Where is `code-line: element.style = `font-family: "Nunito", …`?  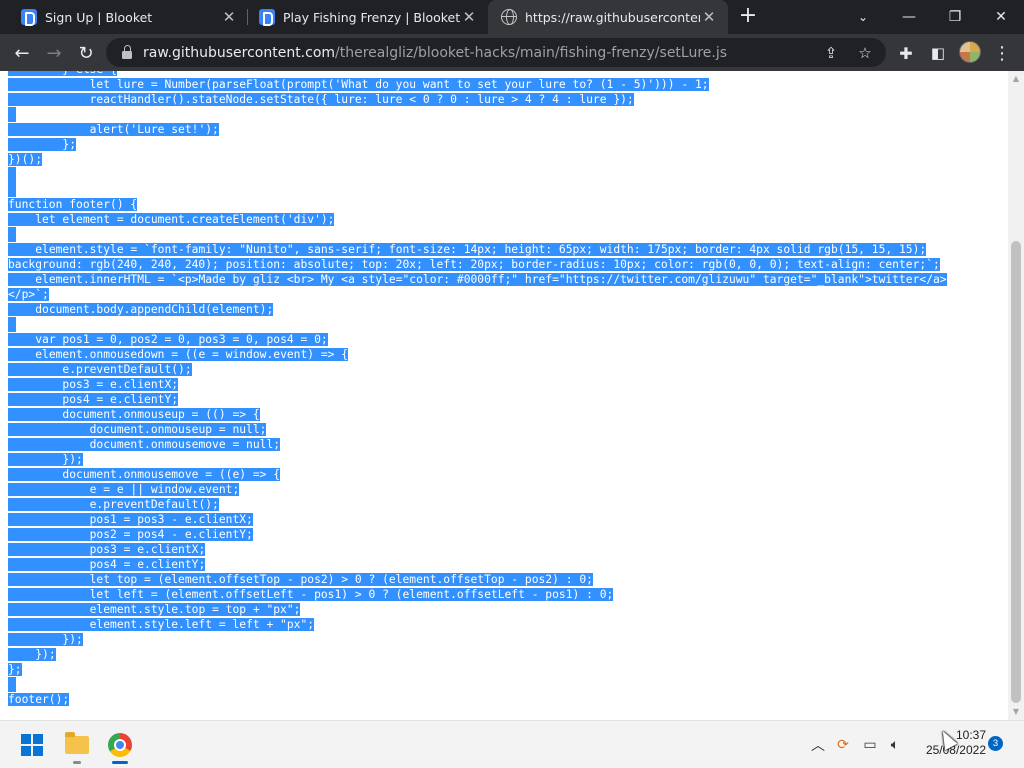
code-line: element.style = `font-family: "Nunito", … is located at coordinates (477, 249).